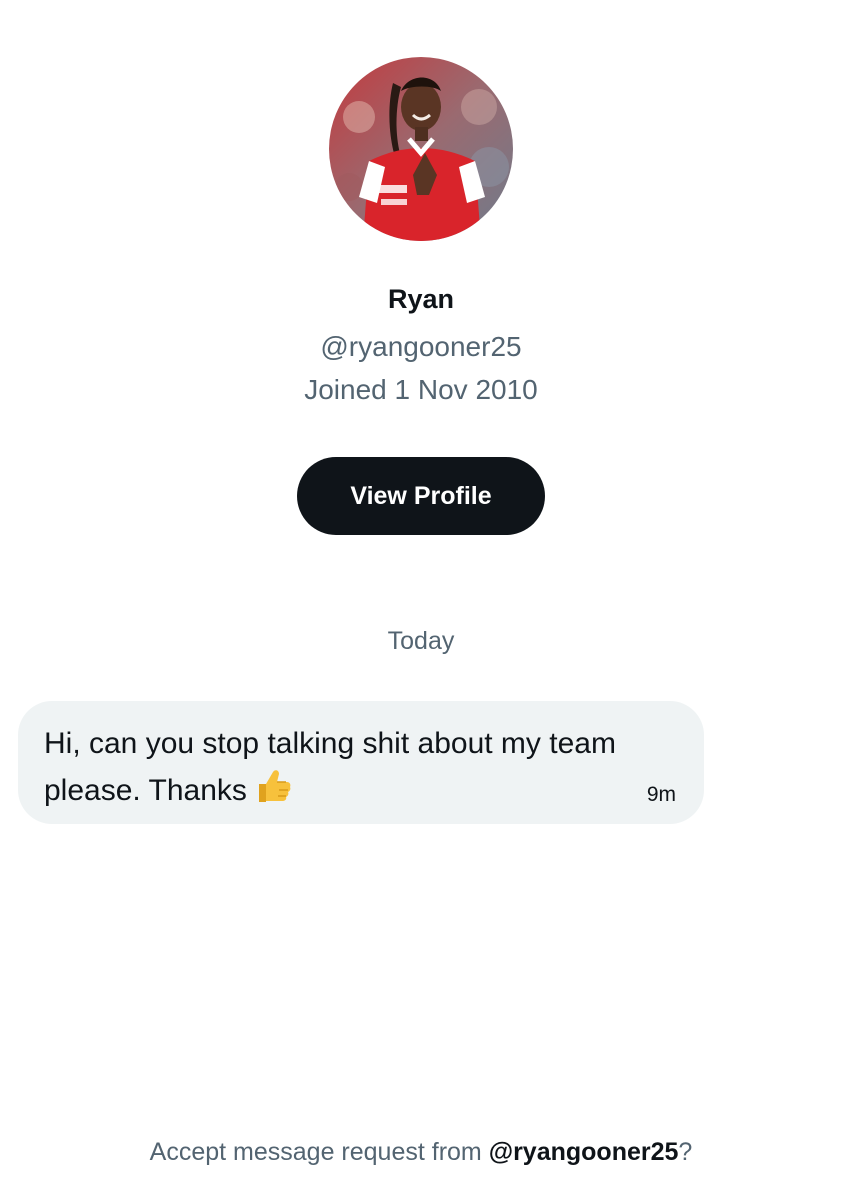  What do you see at coordinates (661, 794) in the screenshot?
I see `message-time: 9m` at bounding box center [661, 794].